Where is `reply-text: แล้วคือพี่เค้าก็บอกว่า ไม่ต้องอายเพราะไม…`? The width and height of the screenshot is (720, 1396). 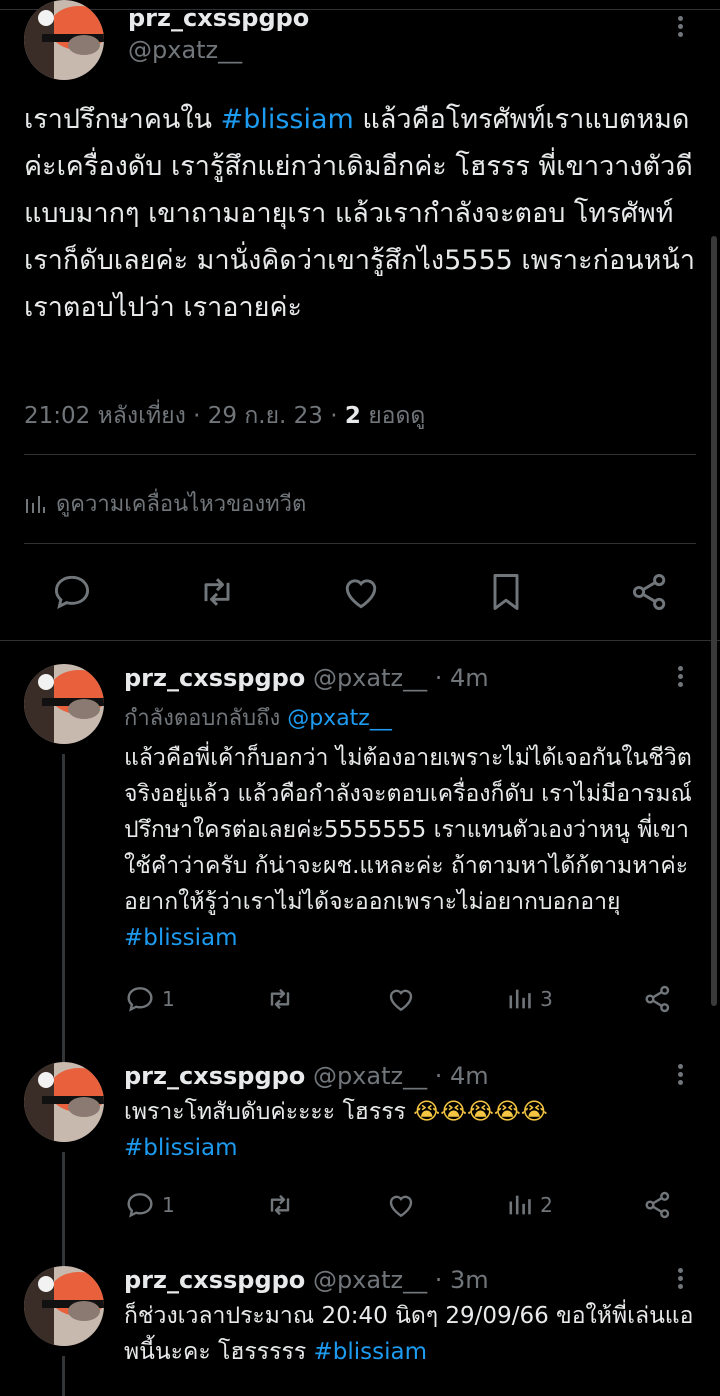 reply-text: แล้วคือพี่เค้าก็บอกว่า ไม่ต้องอายเพราะไม… is located at coordinates (409, 848).